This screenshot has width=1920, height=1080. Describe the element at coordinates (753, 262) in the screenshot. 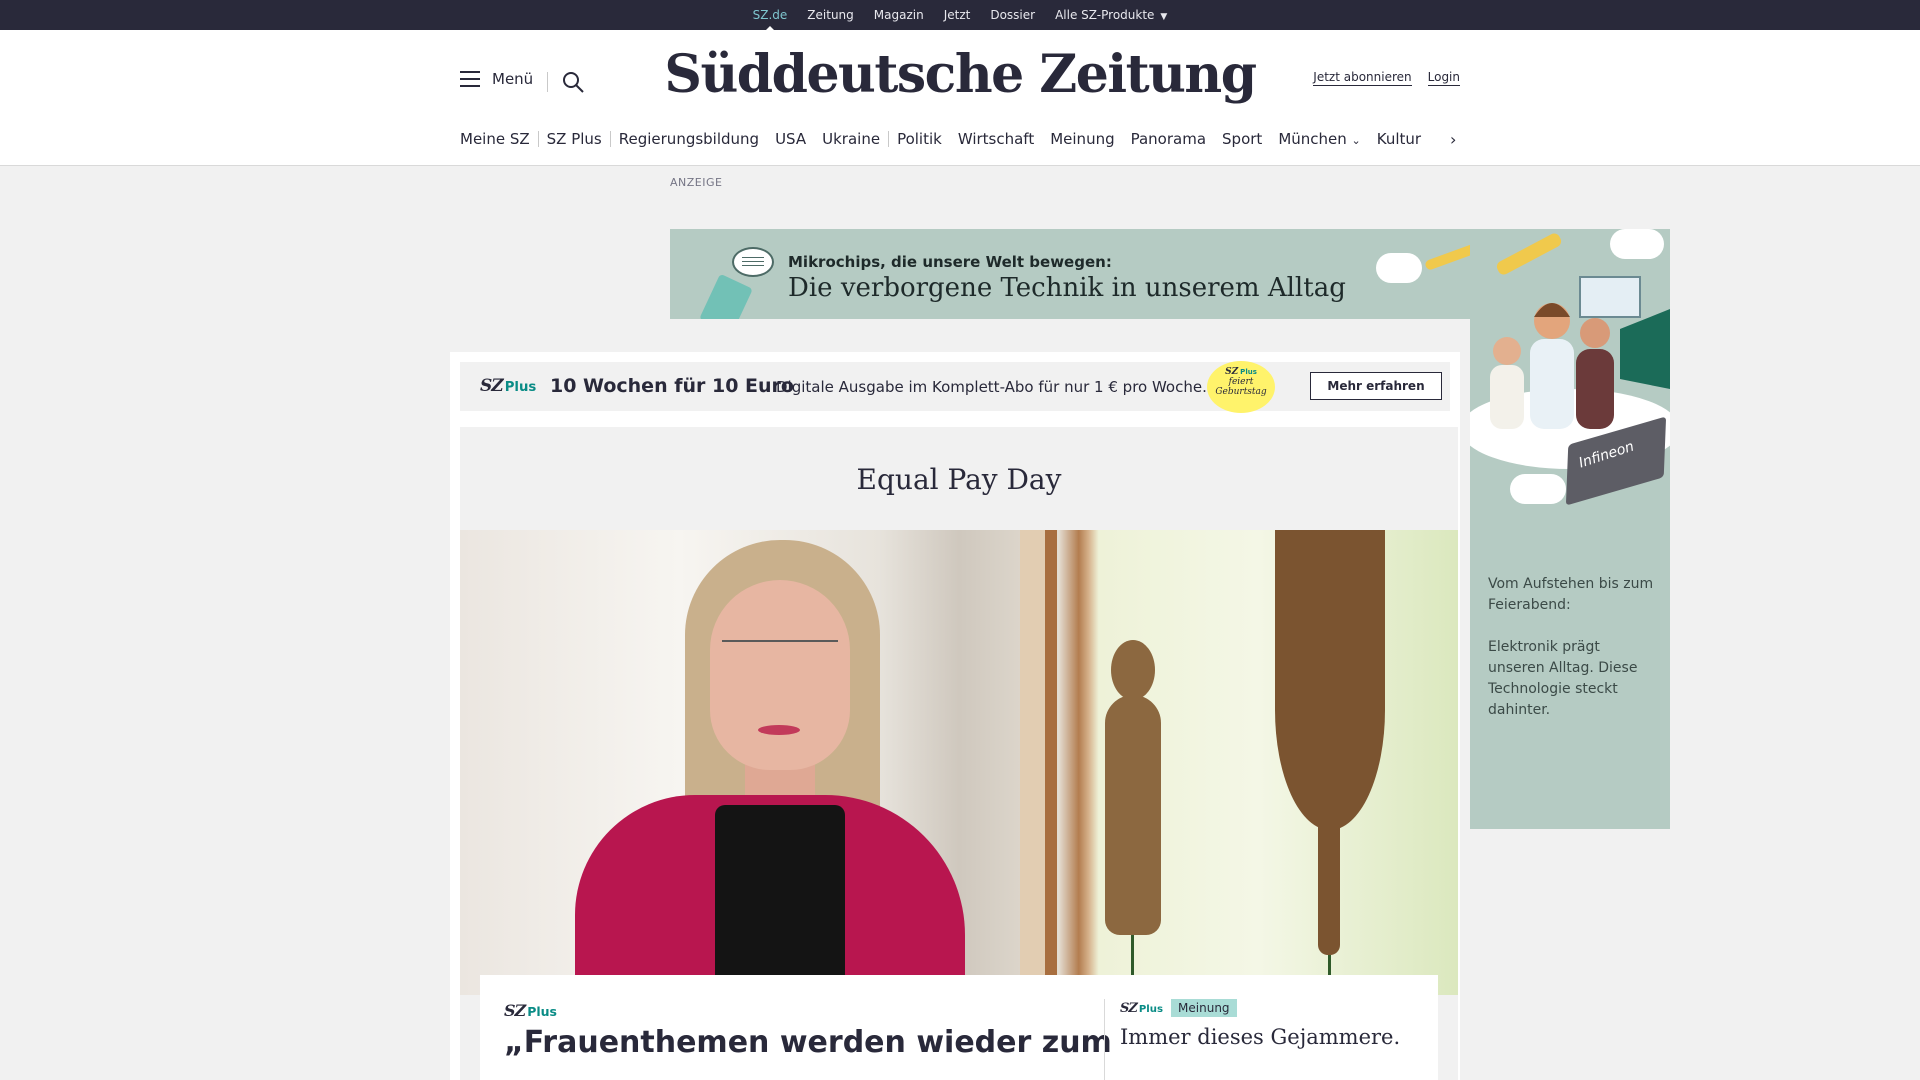

I see `speech-bubble-icon` at that location.